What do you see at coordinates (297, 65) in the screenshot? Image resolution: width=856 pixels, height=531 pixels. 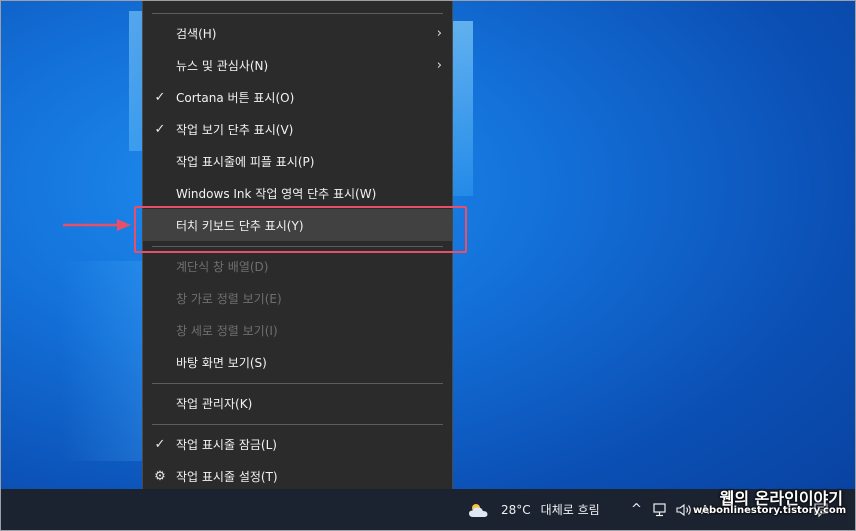 I see `menu-item-news-interests: 뉴스 및 관심사(N) ›` at bounding box center [297, 65].